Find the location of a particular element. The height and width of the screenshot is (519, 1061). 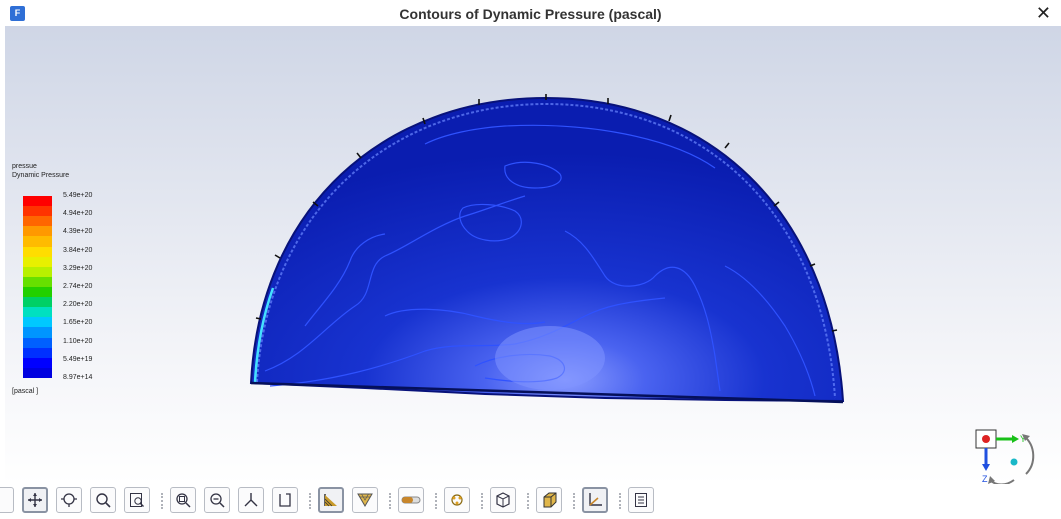

window-title: Contours of Dynamic Pressure (pascal) is located at coordinates (530, 14).